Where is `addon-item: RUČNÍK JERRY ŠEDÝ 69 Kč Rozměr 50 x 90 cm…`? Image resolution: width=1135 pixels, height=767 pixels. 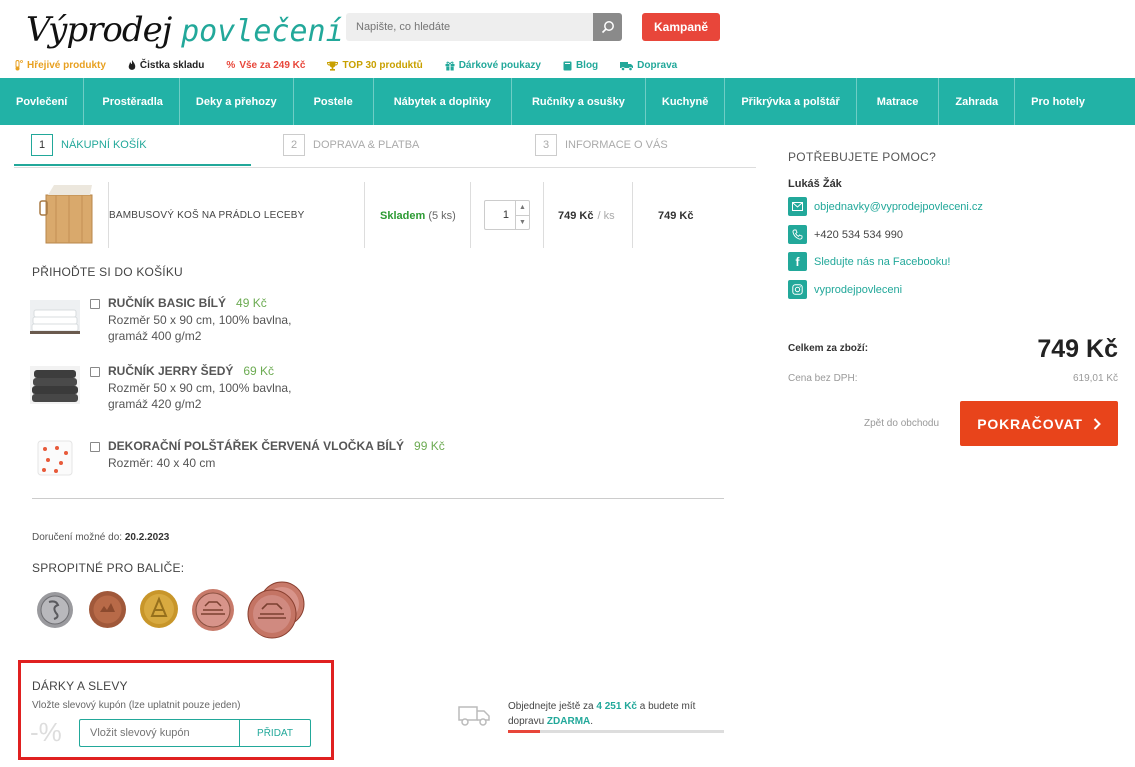 addon-item: RUČNÍK JERRY ŠEDÝ 69 Kč Rozměr 50 x 90 cm… is located at coordinates (160, 388).